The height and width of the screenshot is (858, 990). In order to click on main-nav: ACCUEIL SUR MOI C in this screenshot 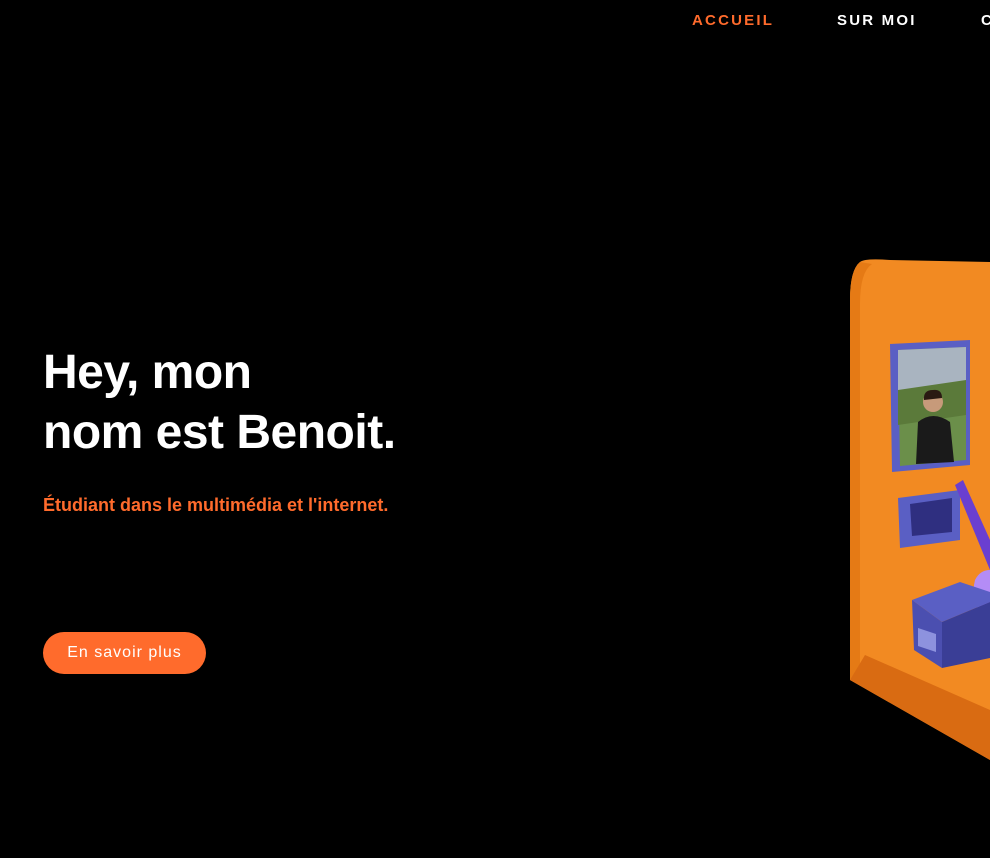, I will do `click(495, 23)`.